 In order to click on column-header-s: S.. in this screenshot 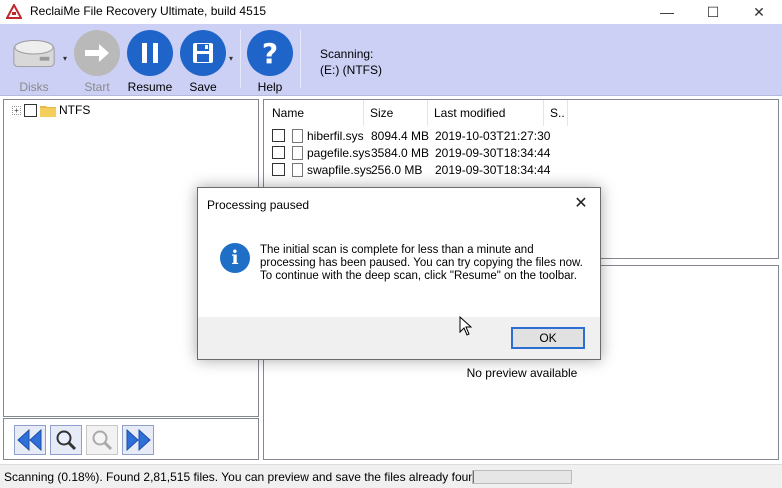, I will do `click(556, 113)`.